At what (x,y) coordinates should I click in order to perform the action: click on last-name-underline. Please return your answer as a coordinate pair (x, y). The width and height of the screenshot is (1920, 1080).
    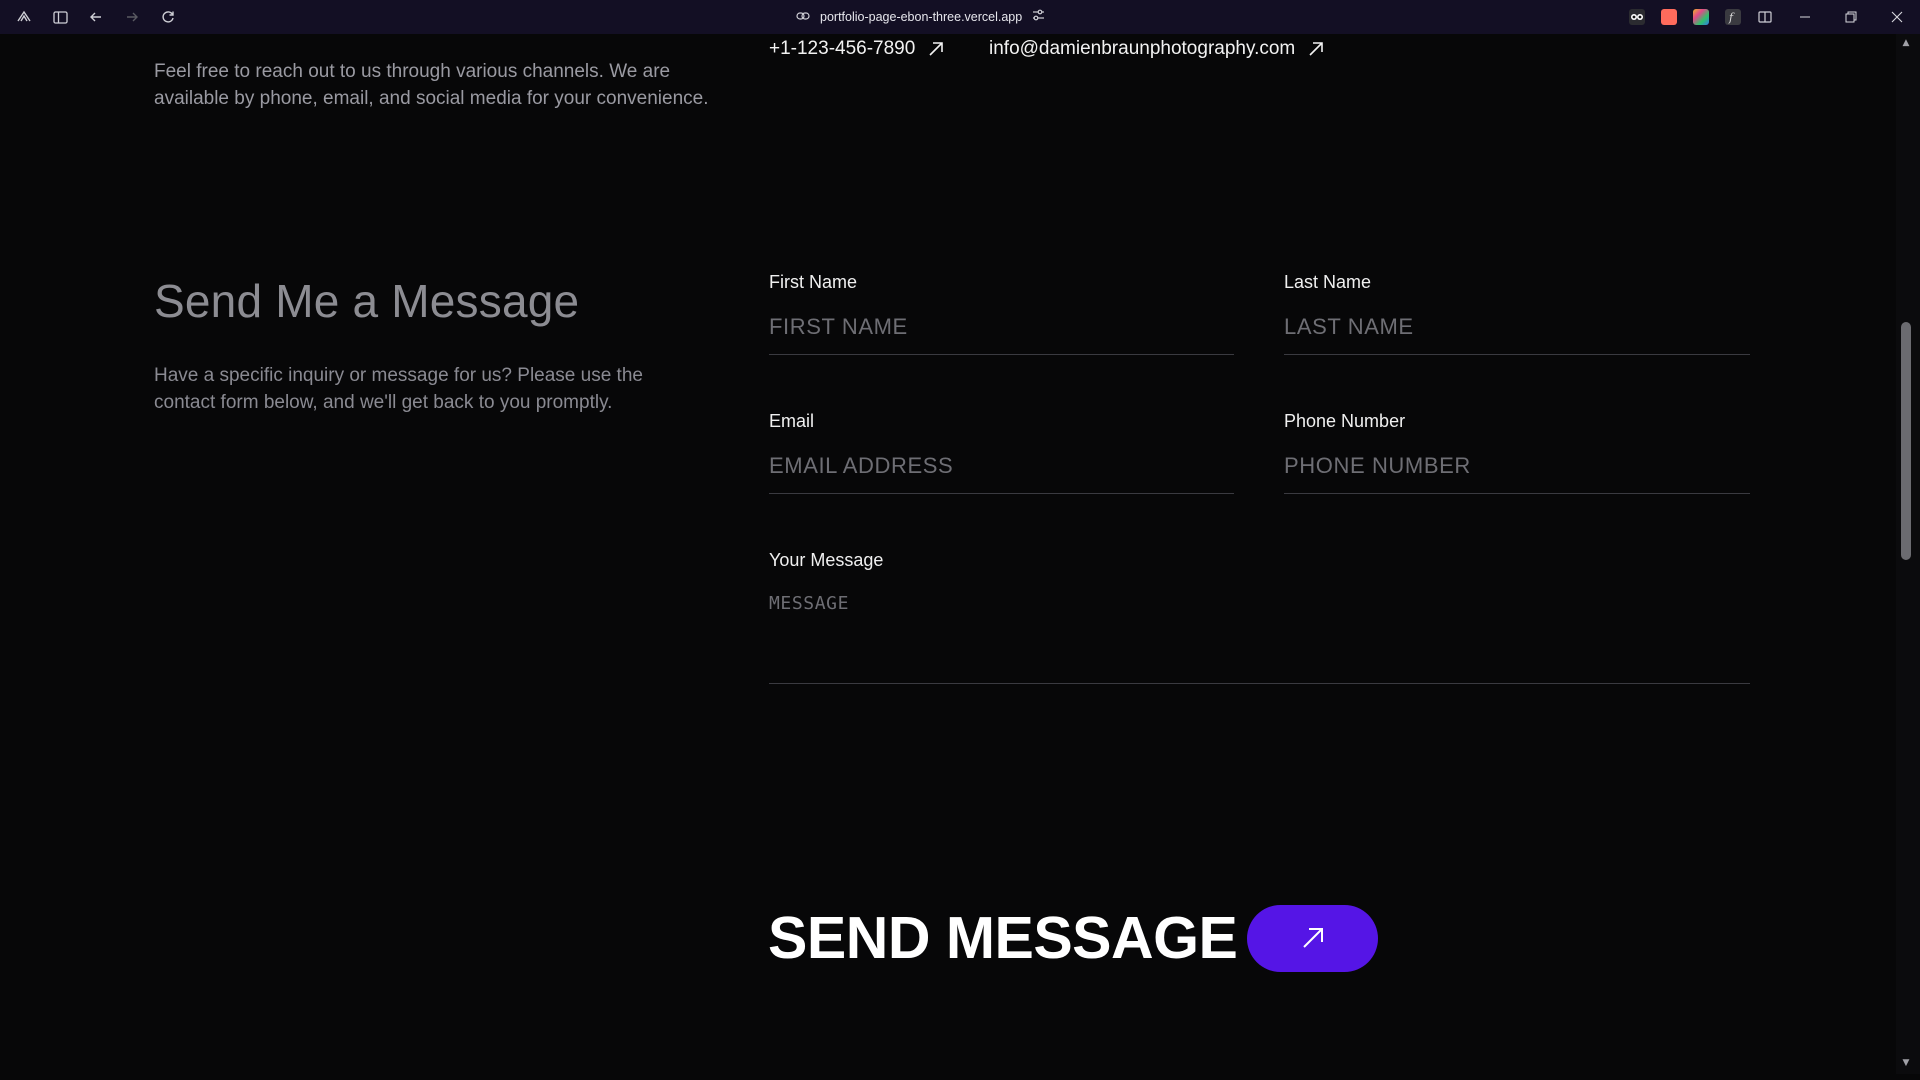
    Looking at the image, I should click on (1517, 334).